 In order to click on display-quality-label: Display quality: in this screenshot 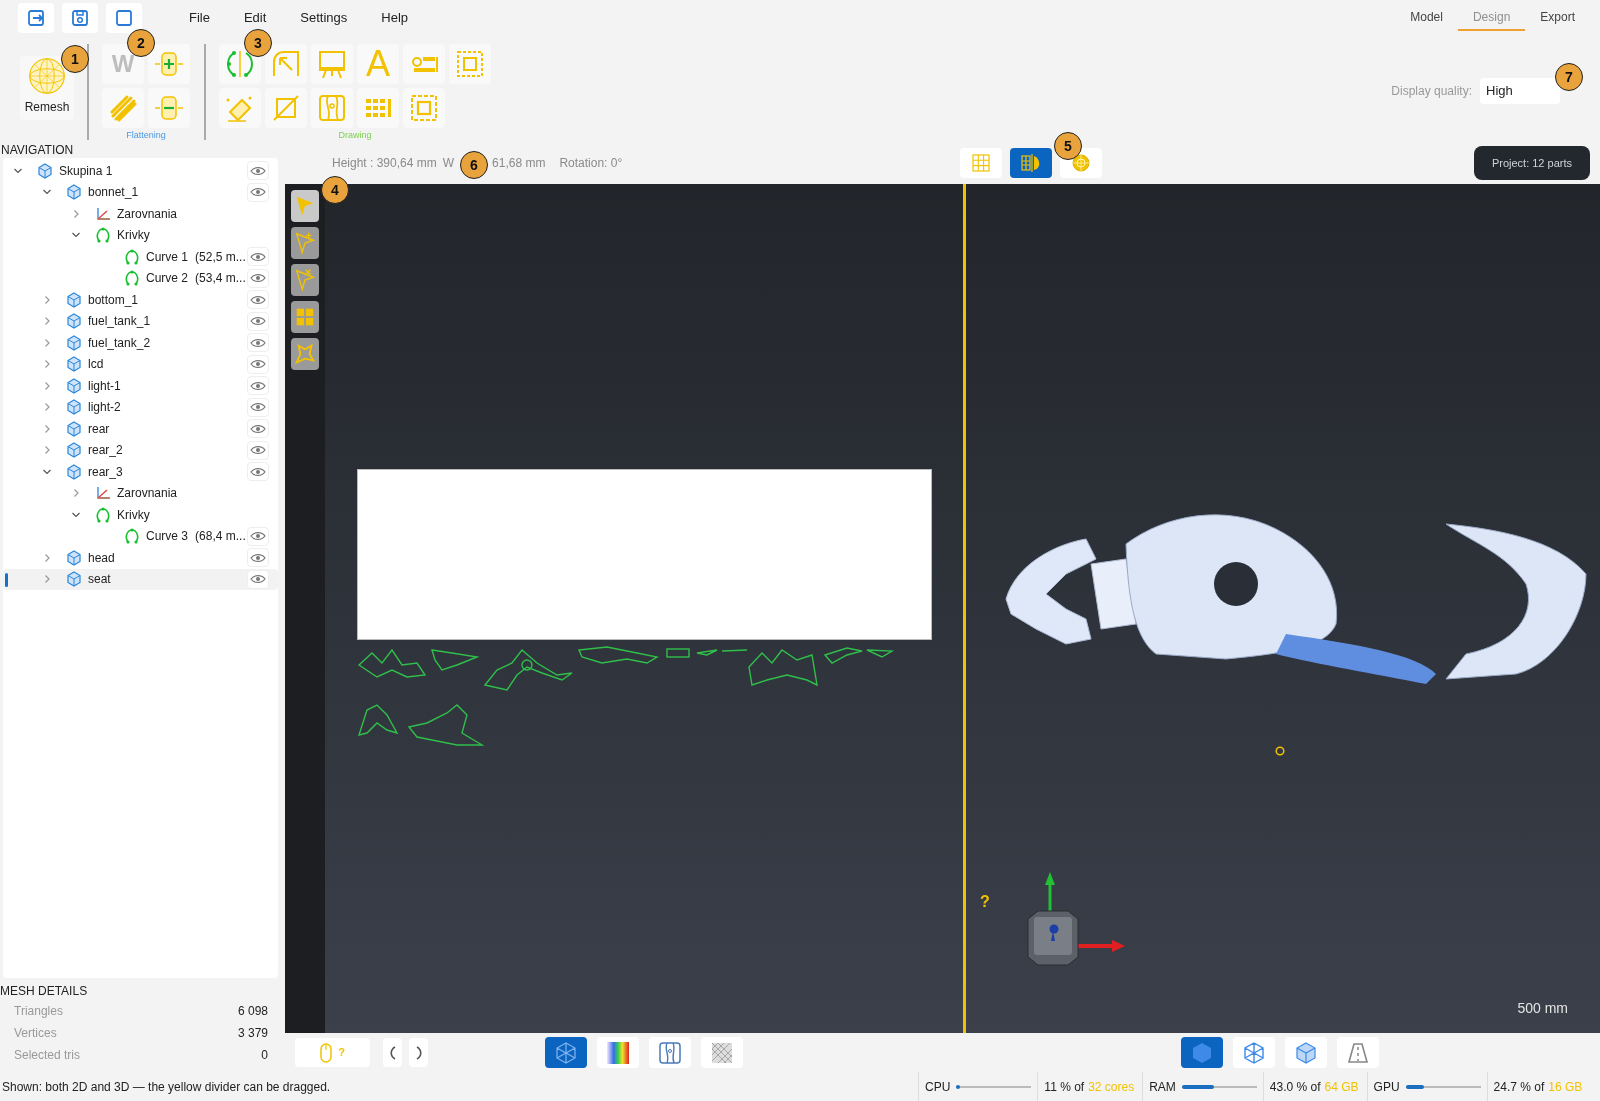, I will do `click(1431, 91)`.